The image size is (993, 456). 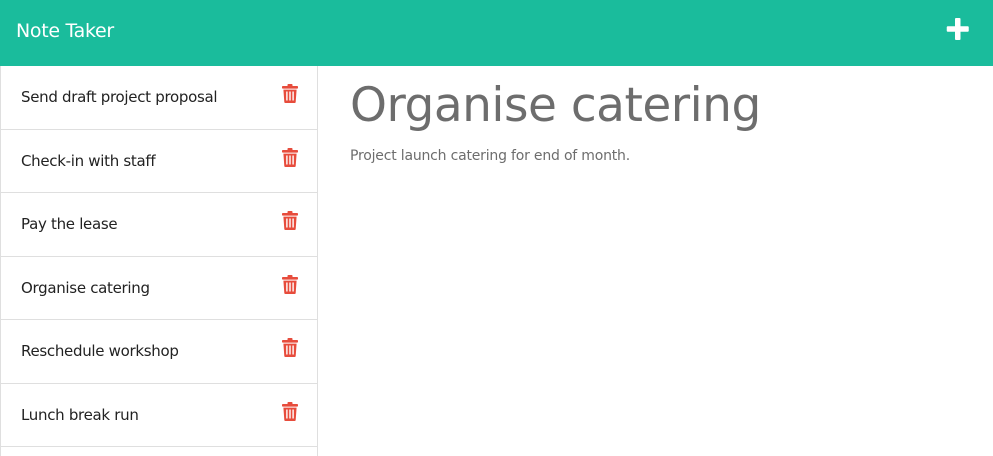 I want to click on note-list-item: Send draft project proposal, so click(x=159, y=98).